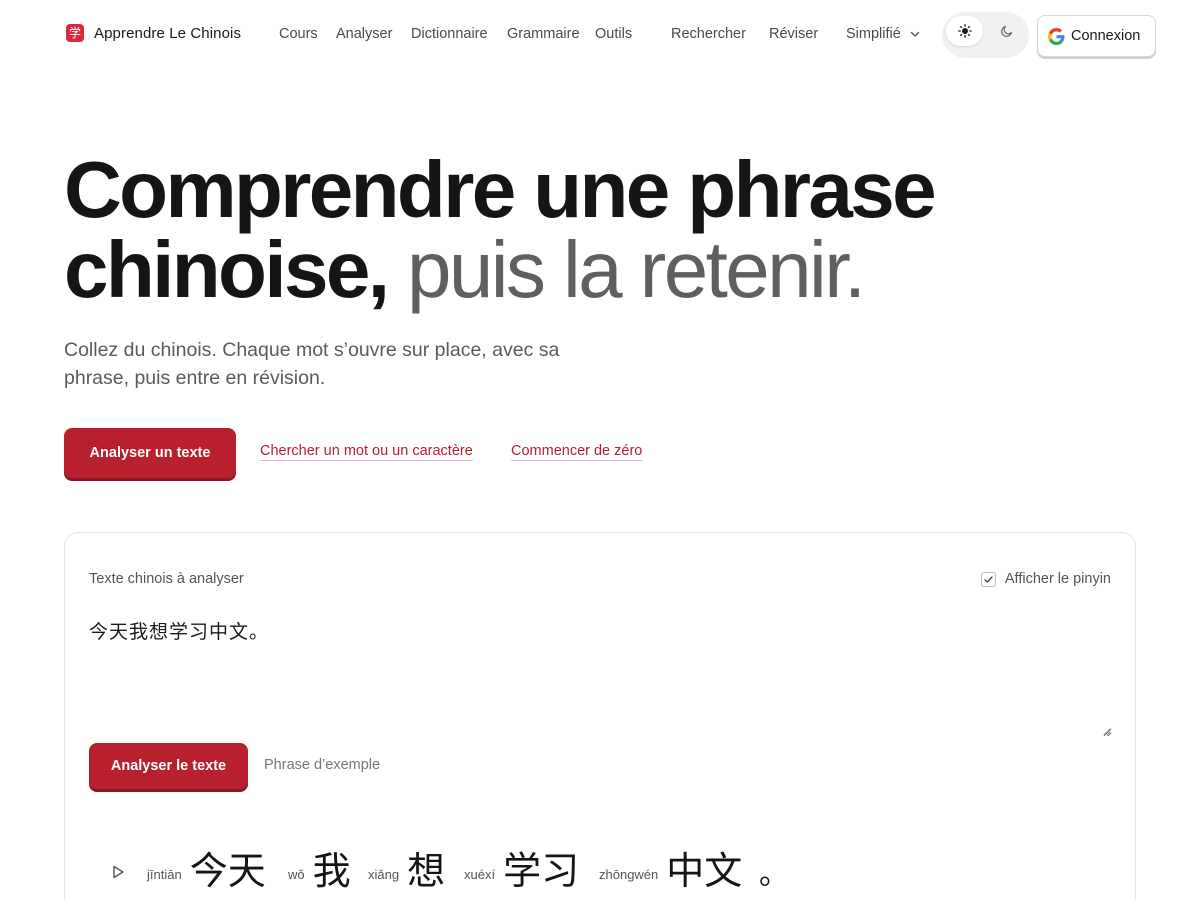 Image resolution: width=1200 pixels, height=900 pixels. Describe the element at coordinates (406, 871) in the screenshot. I see `token-word: xiǎng 想` at that location.